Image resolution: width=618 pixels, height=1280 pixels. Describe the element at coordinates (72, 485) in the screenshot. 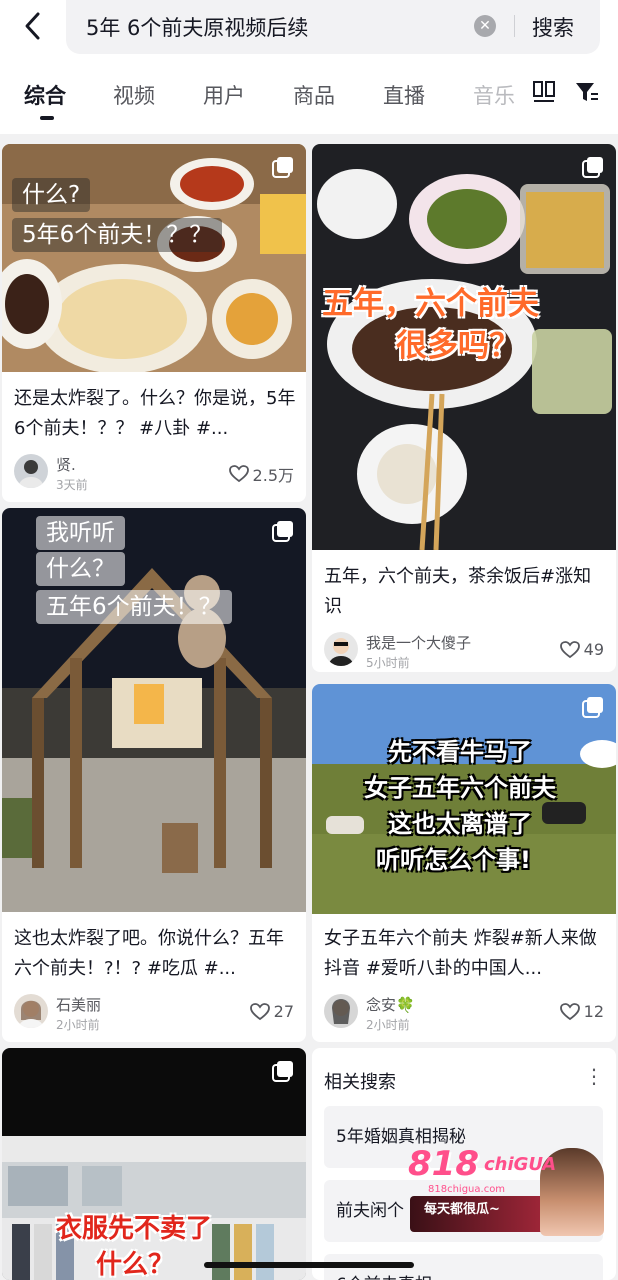

I see `post-time: 3天前` at that location.